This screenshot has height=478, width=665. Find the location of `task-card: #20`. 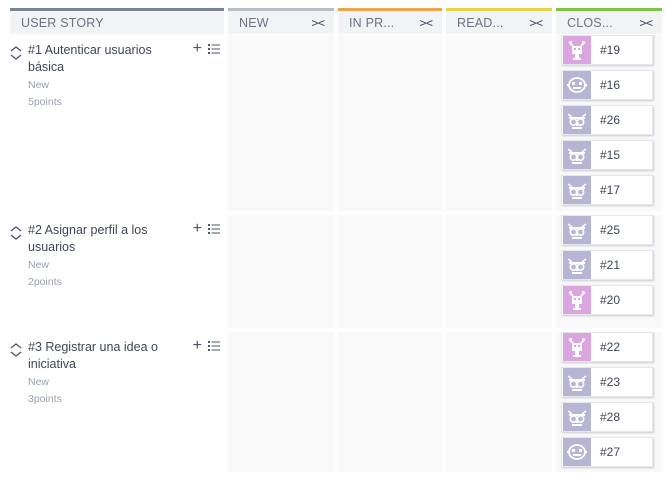

task-card: #20 is located at coordinates (607, 300).